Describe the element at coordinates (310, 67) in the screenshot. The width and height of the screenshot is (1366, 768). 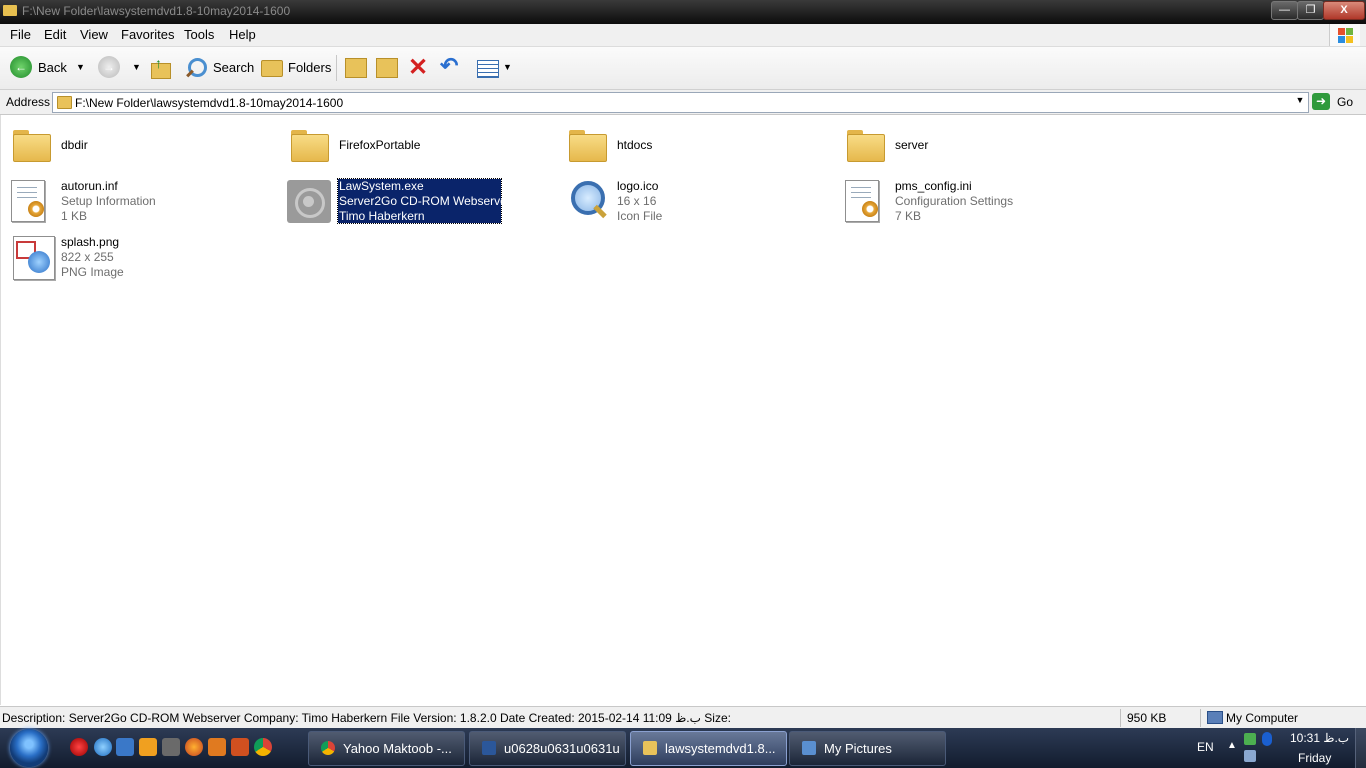
I see `folders-label: Folders` at that location.